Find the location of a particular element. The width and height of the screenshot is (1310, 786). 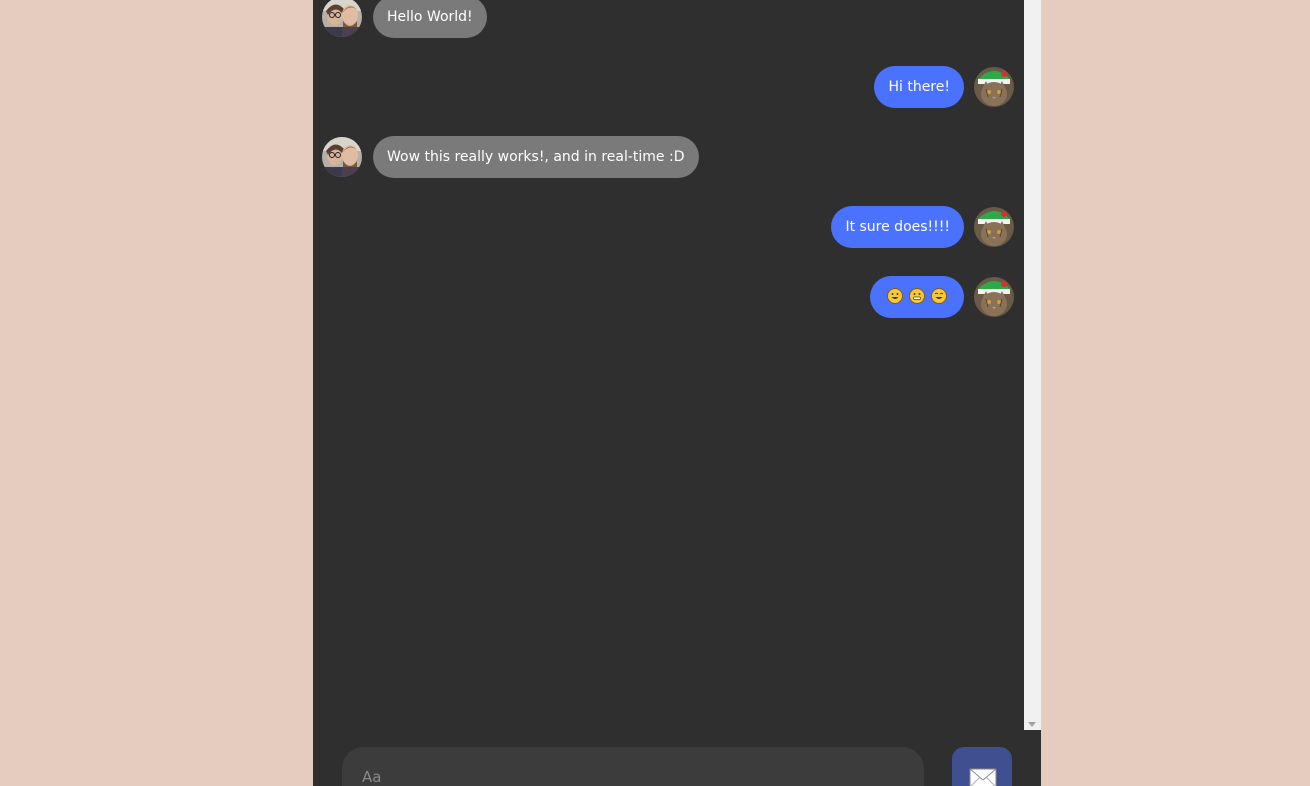

message-input is located at coordinates (633, 766).